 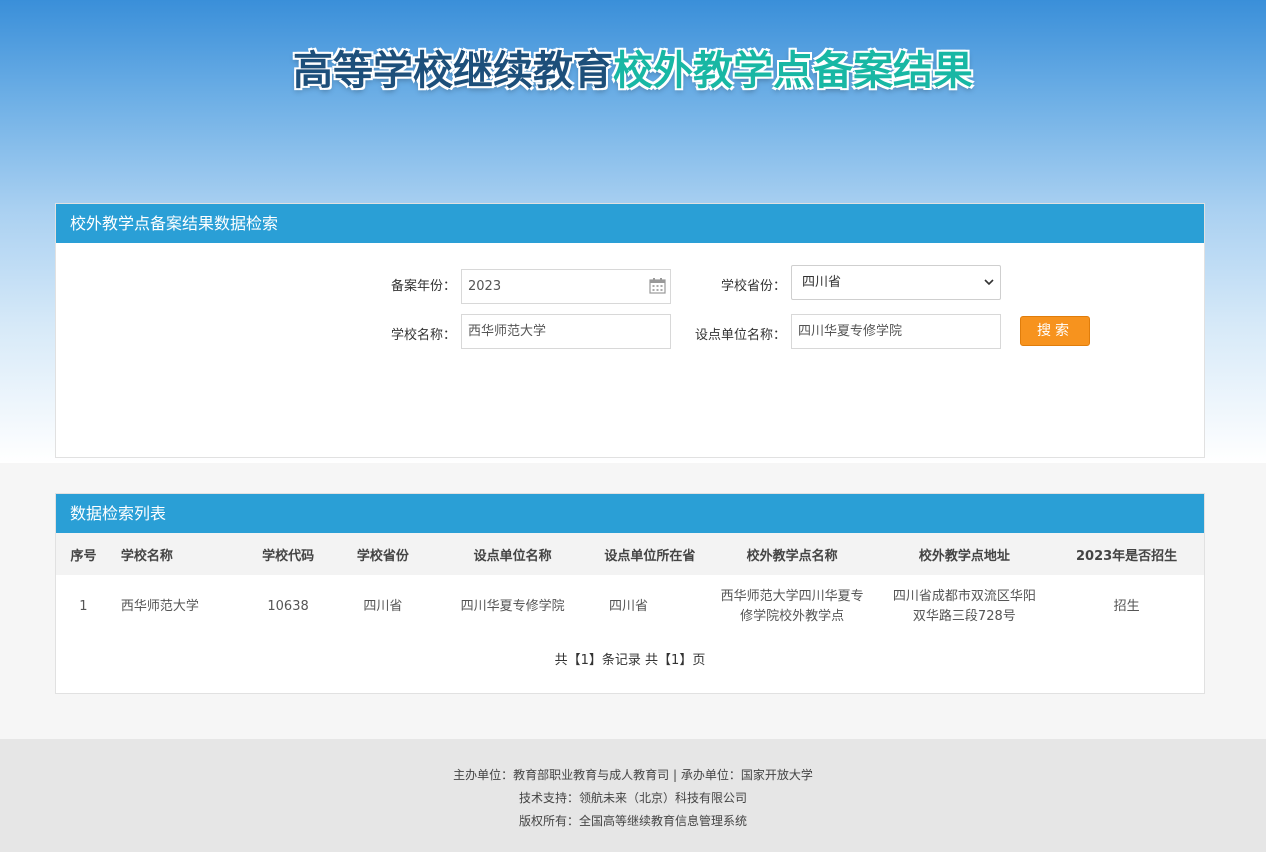 What do you see at coordinates (159, 606) in the screenshot?
I see `cell-school: 西华师范大学` at bounding box center [159, 606].